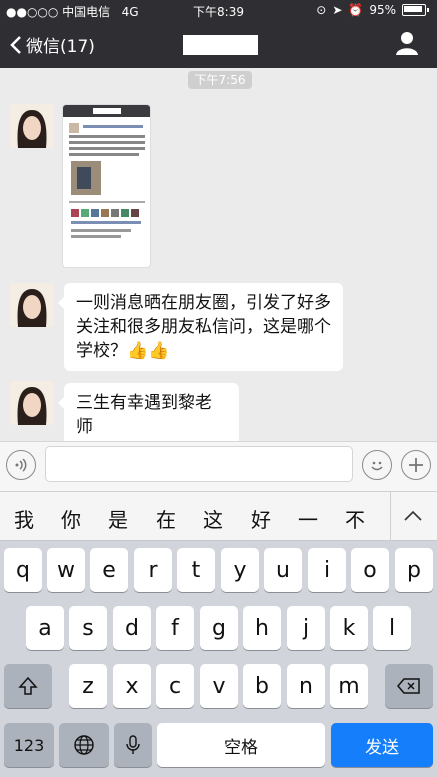 This screenshot has width=437, height=777. Describe the element at coordinates (88, 628) in the screenshot. I see `key-s: s` at that location.